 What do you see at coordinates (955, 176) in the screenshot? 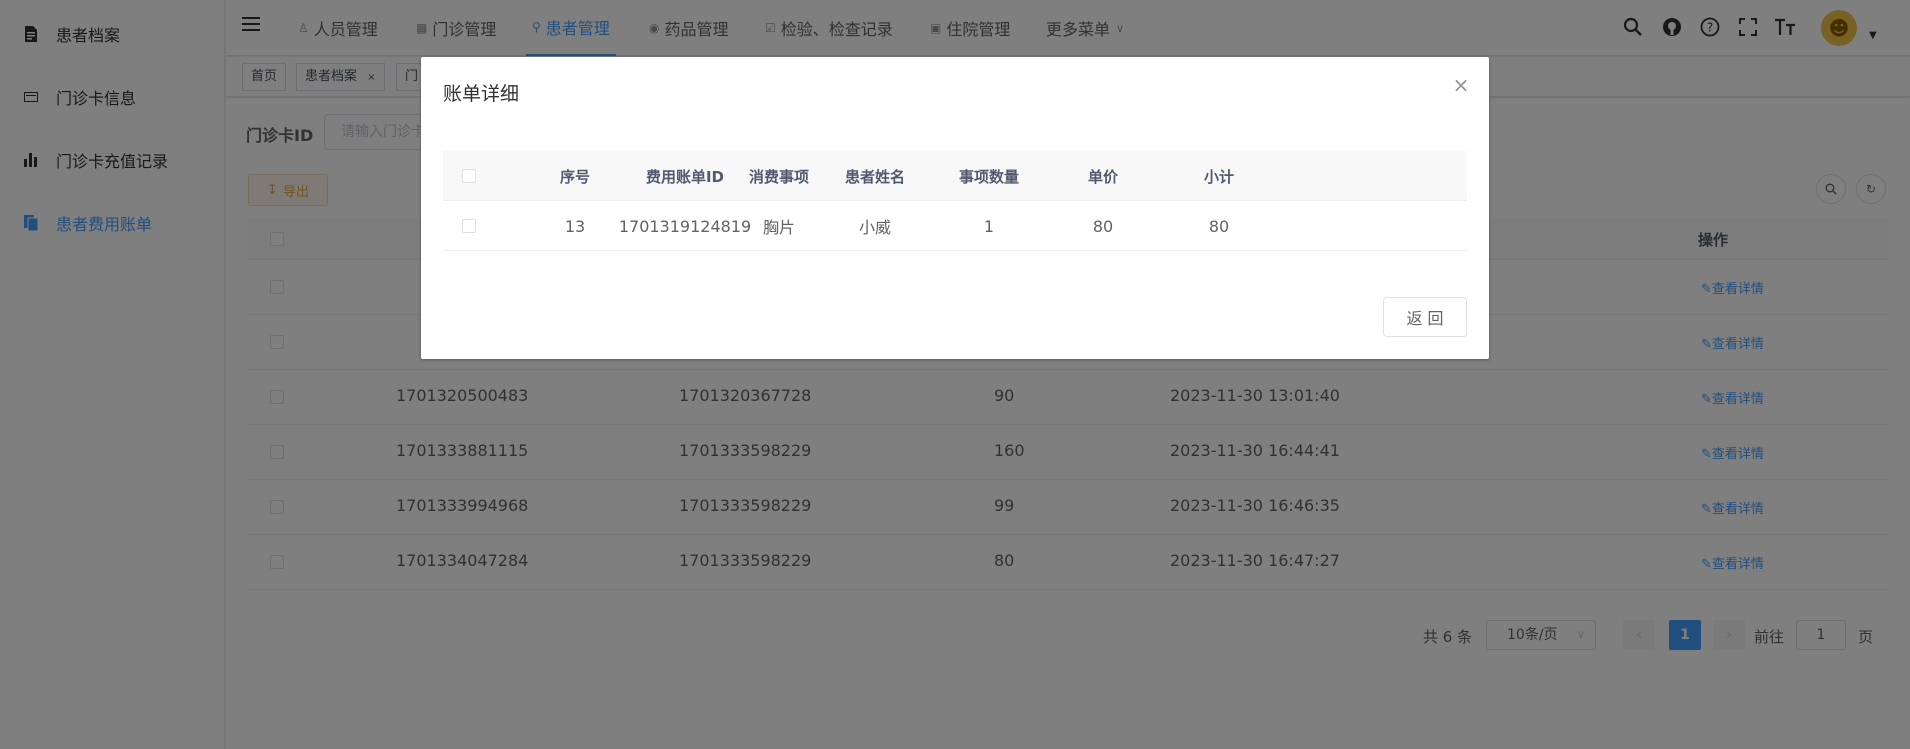
I see `detail-table-header: 序号 费用账单ID 消费事项 患者姓名 事项数量 单价 小计` at bounding box center [955, 176].